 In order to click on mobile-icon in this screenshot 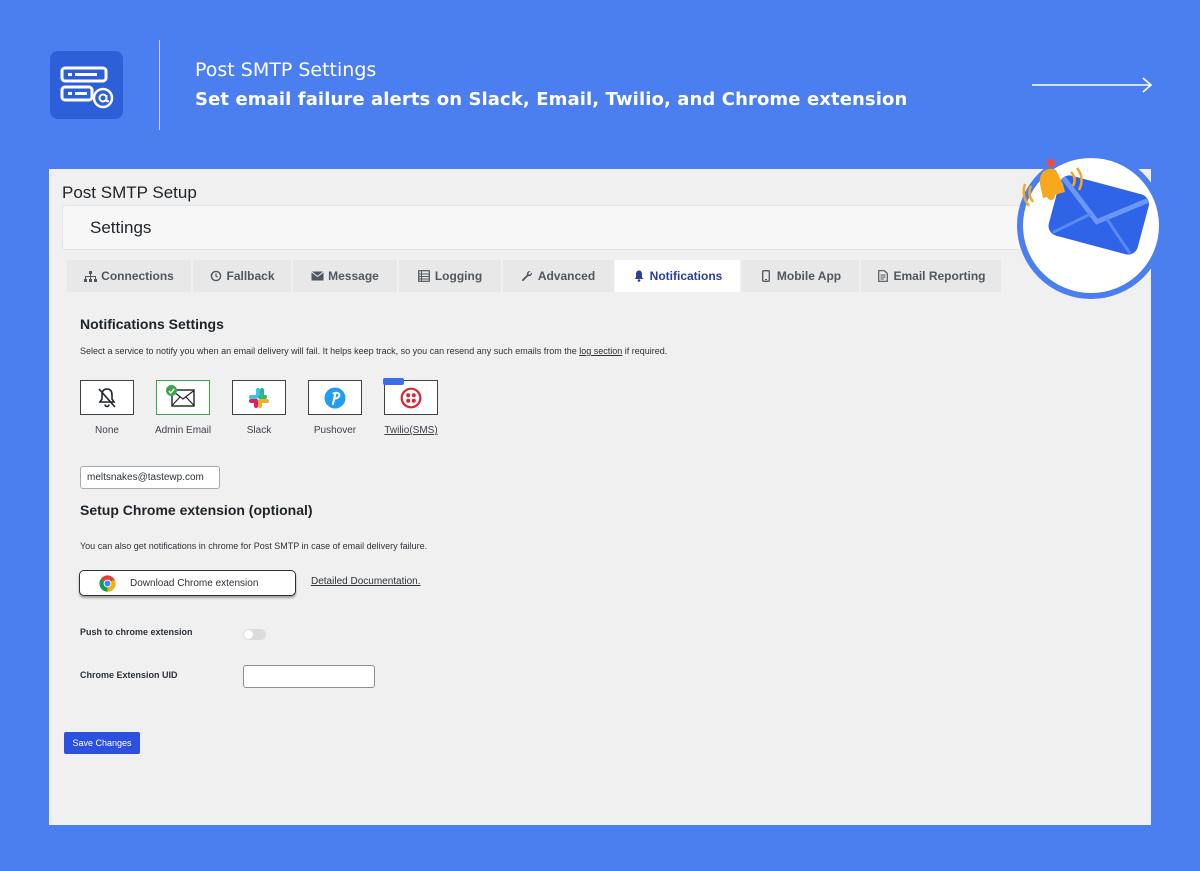, I will do `click(766, 276)`.